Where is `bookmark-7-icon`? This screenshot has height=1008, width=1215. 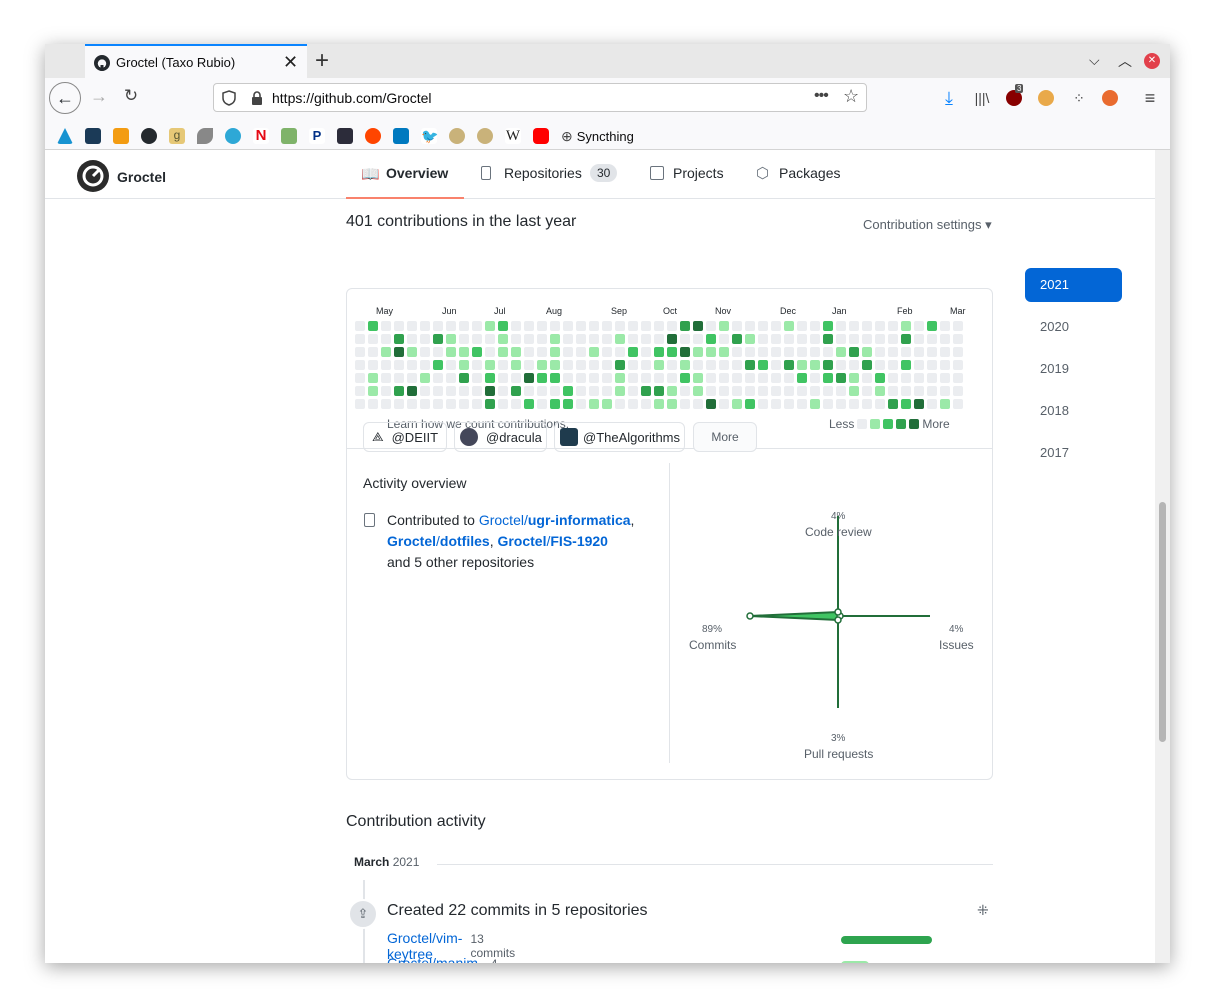 bookmark-7-icon is located at coordinates (233, 136).